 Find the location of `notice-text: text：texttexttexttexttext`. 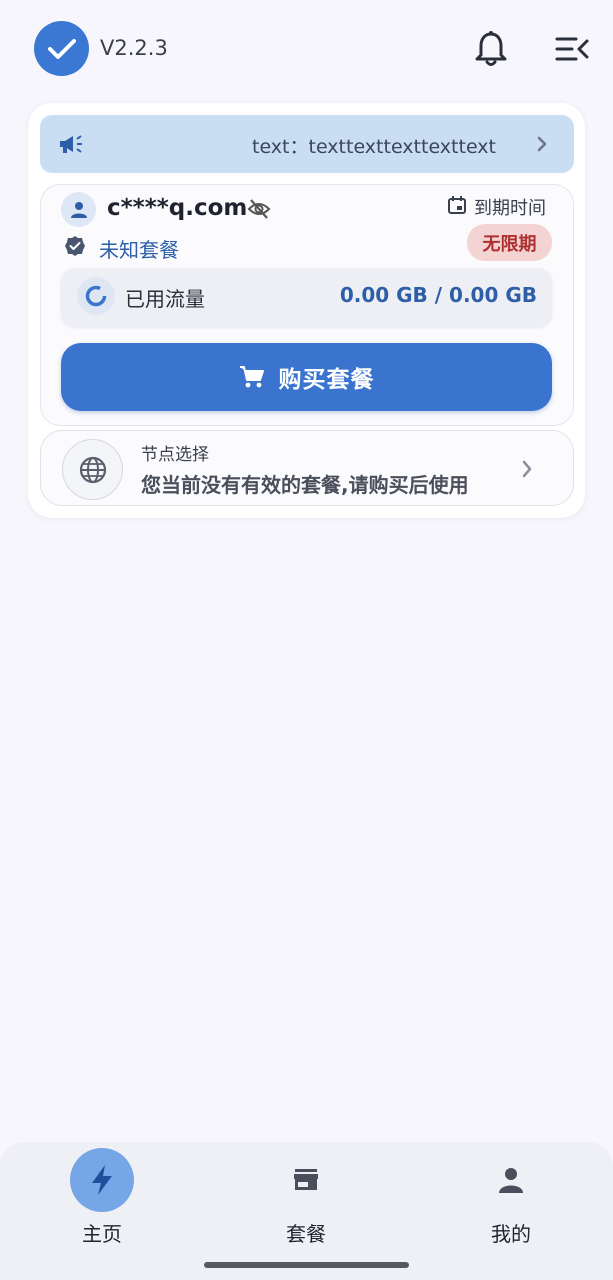

notice-text: text：texttexttexttexttext is located at coordinates (374, 147).